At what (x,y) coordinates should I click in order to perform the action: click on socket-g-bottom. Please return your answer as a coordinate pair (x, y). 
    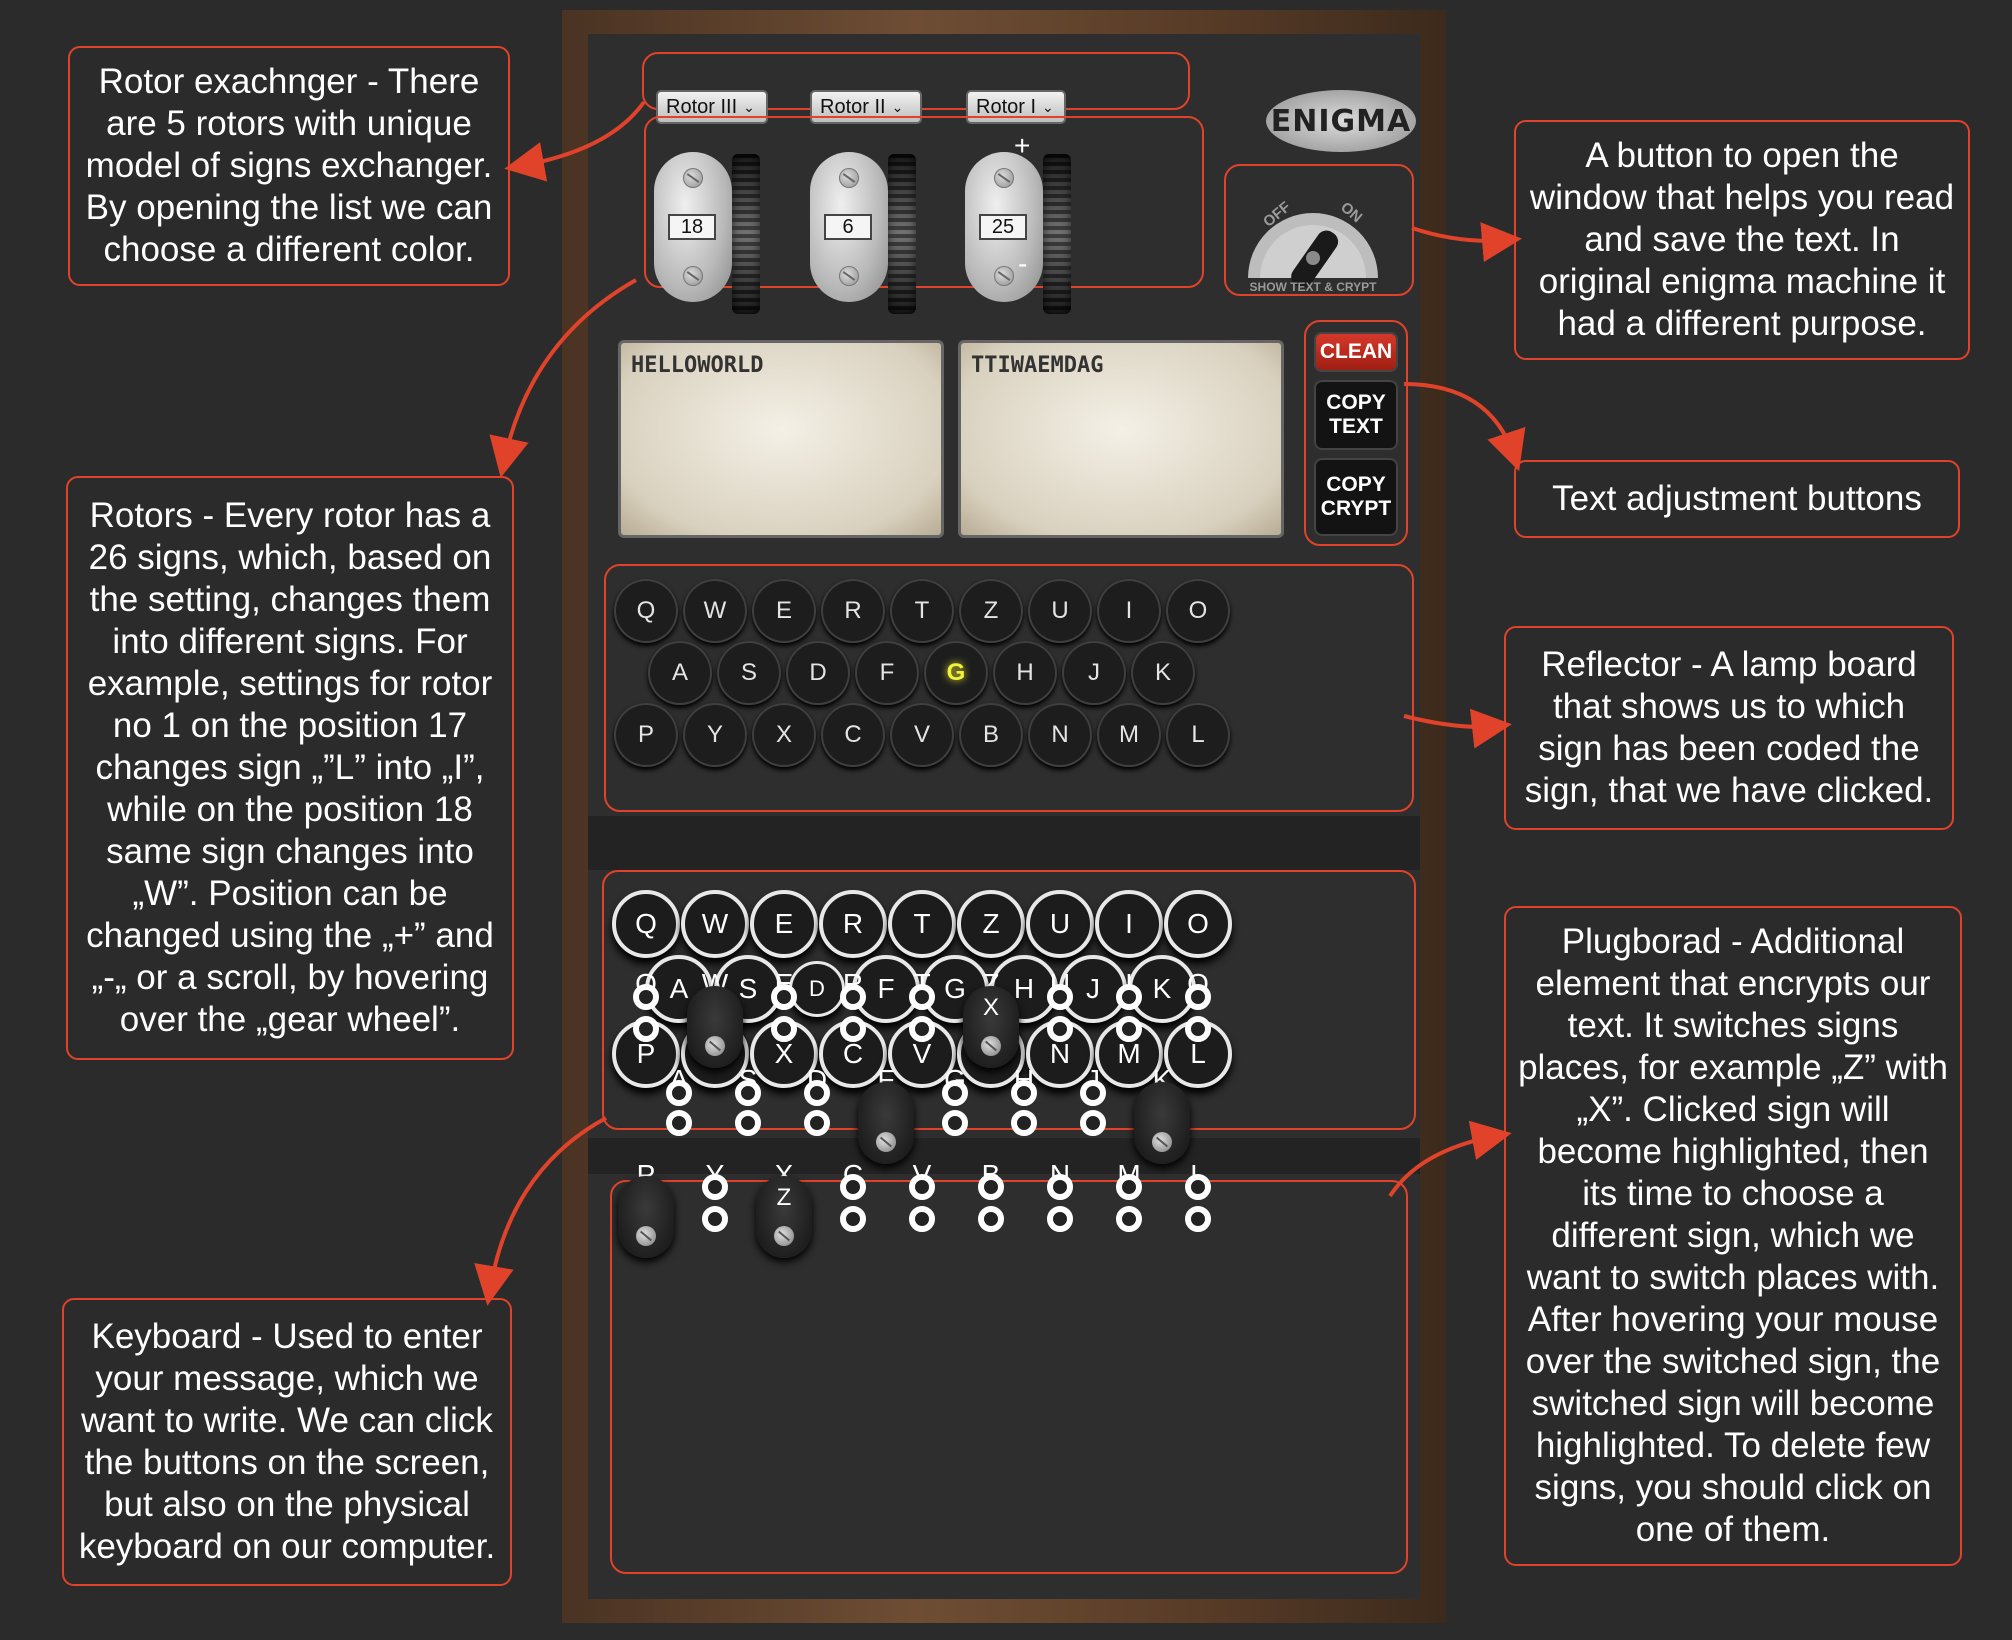
    Looking at the image, I should click on (955, 1123).